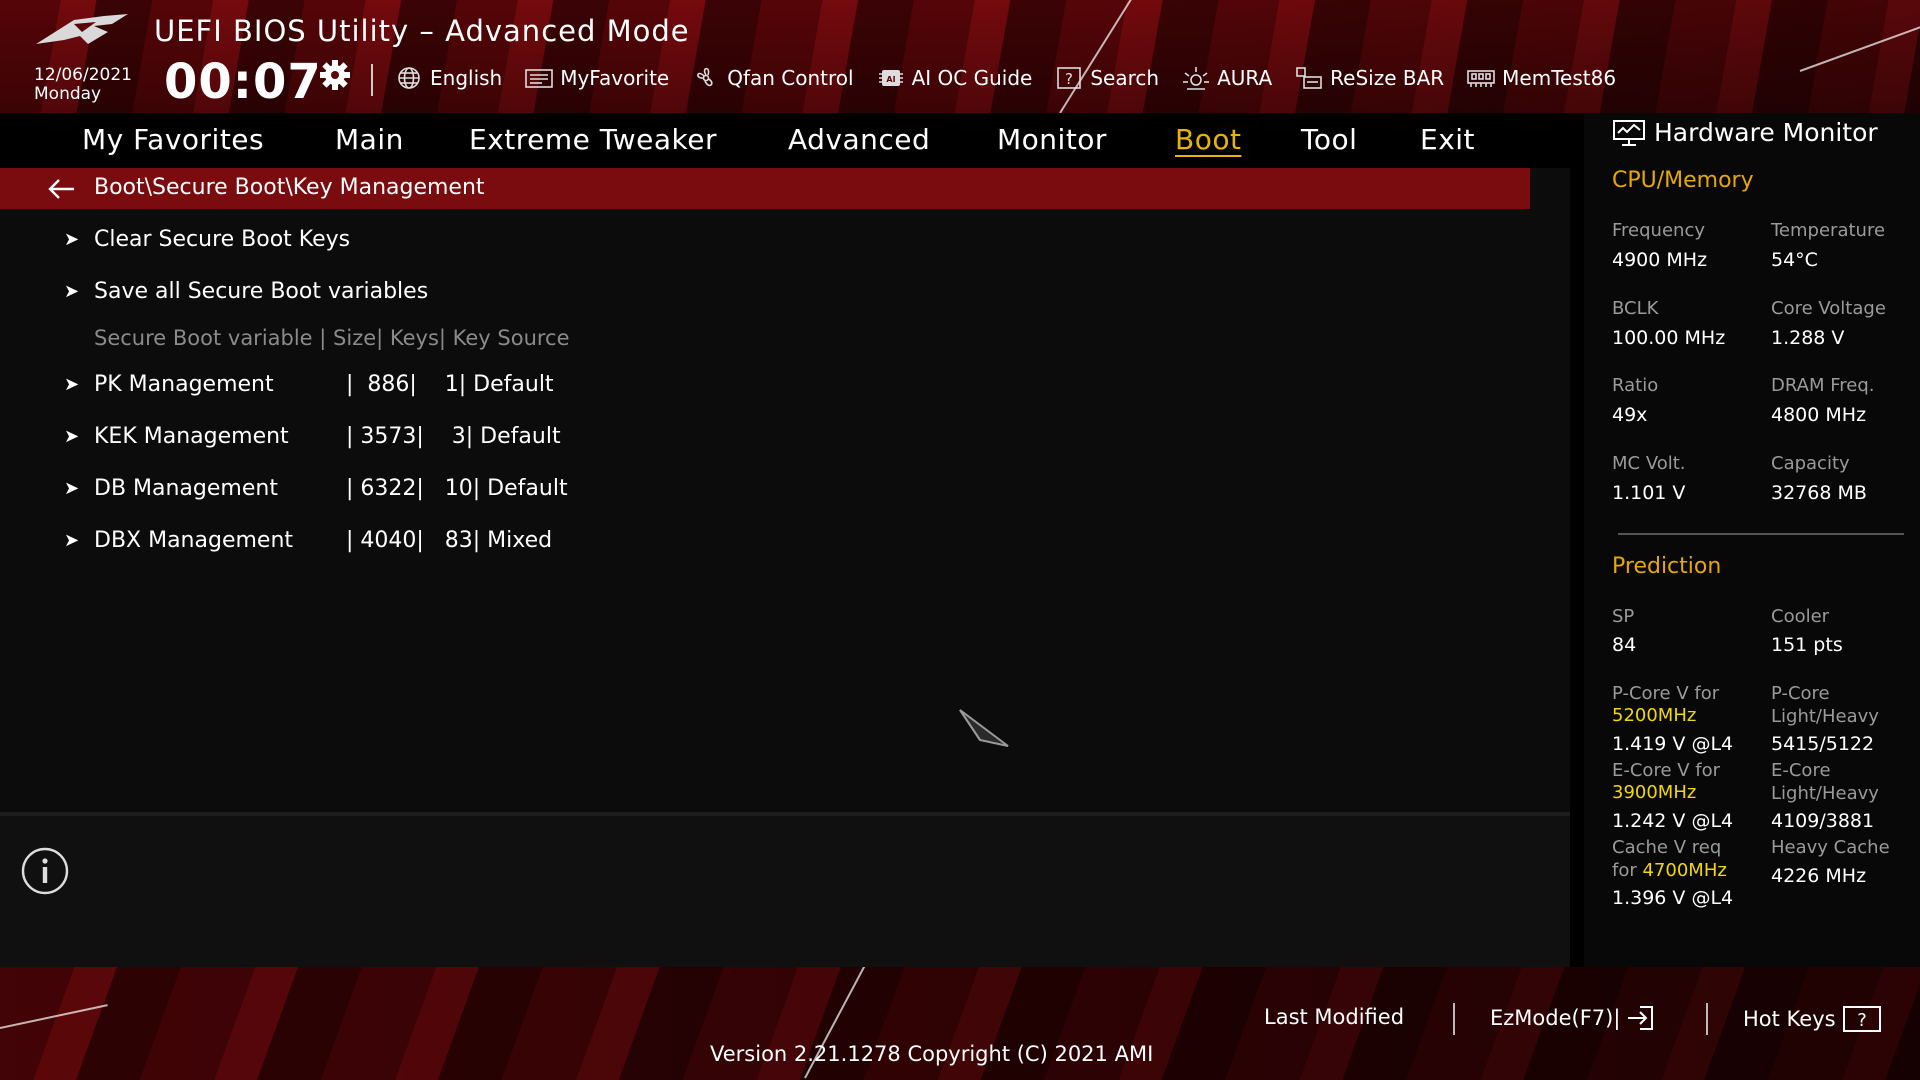  I want to click on memtest86-label: MemTest86, so click(1559, 78).